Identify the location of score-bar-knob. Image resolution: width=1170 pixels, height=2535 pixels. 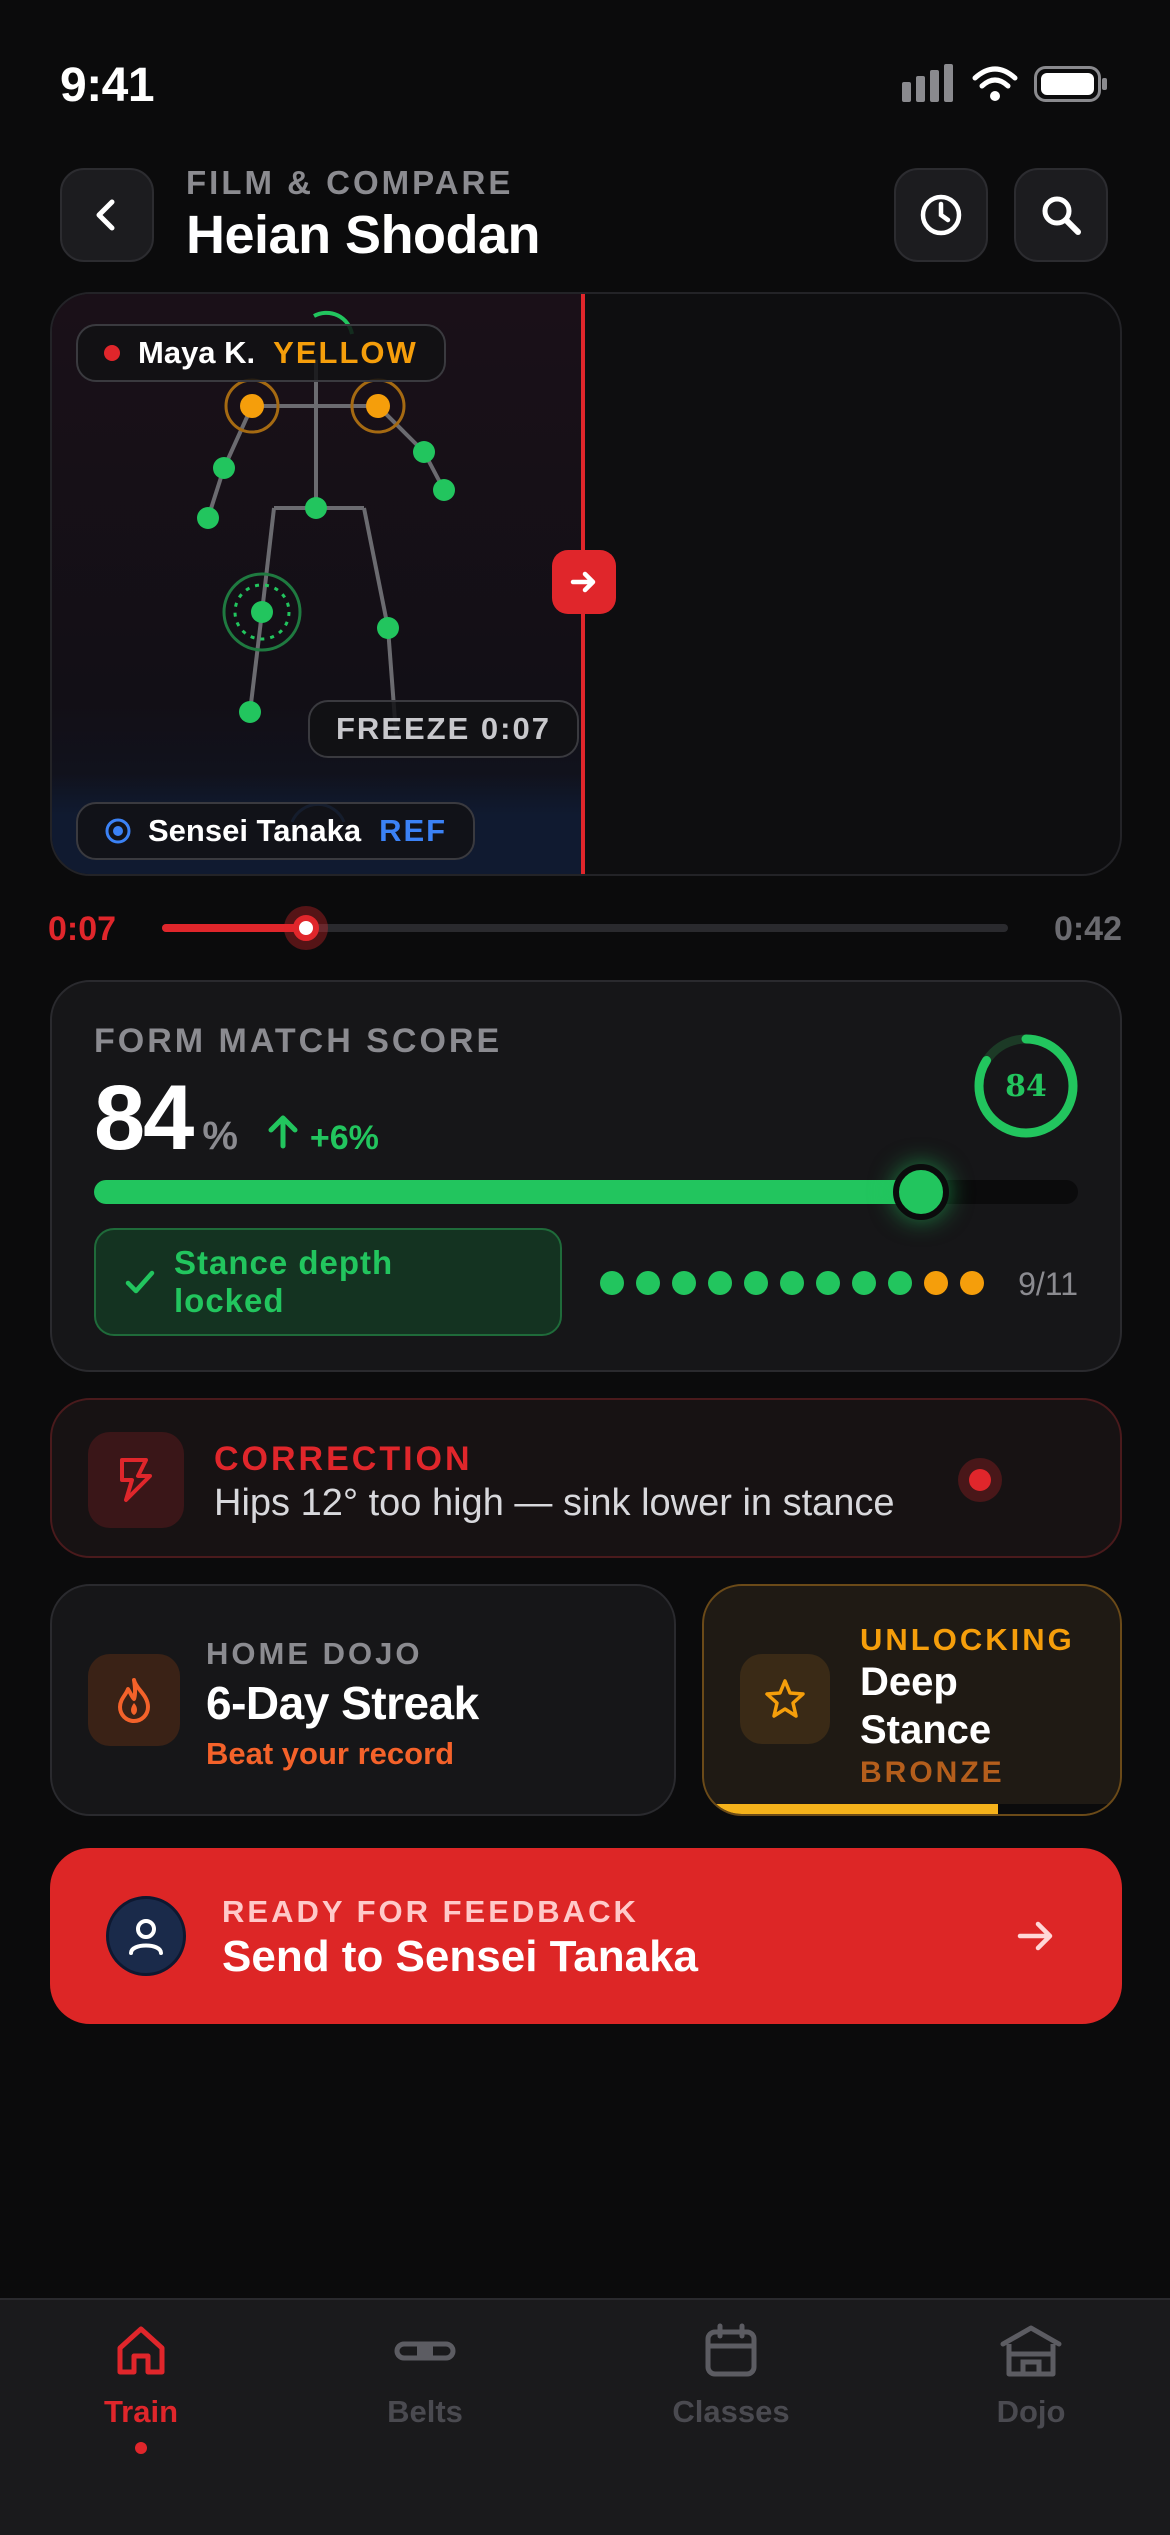
(920, 1192).